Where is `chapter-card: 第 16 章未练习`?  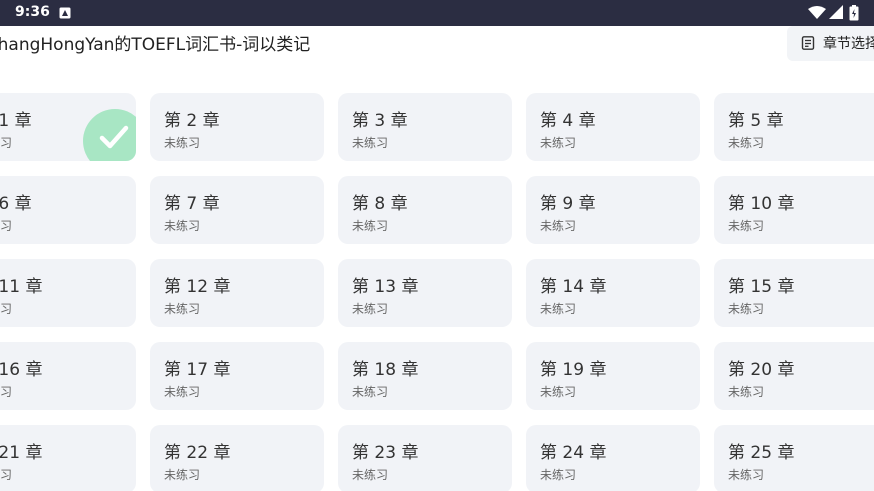 chapter-card: 第 16 章未练习 is located at coordinates (68, 376).